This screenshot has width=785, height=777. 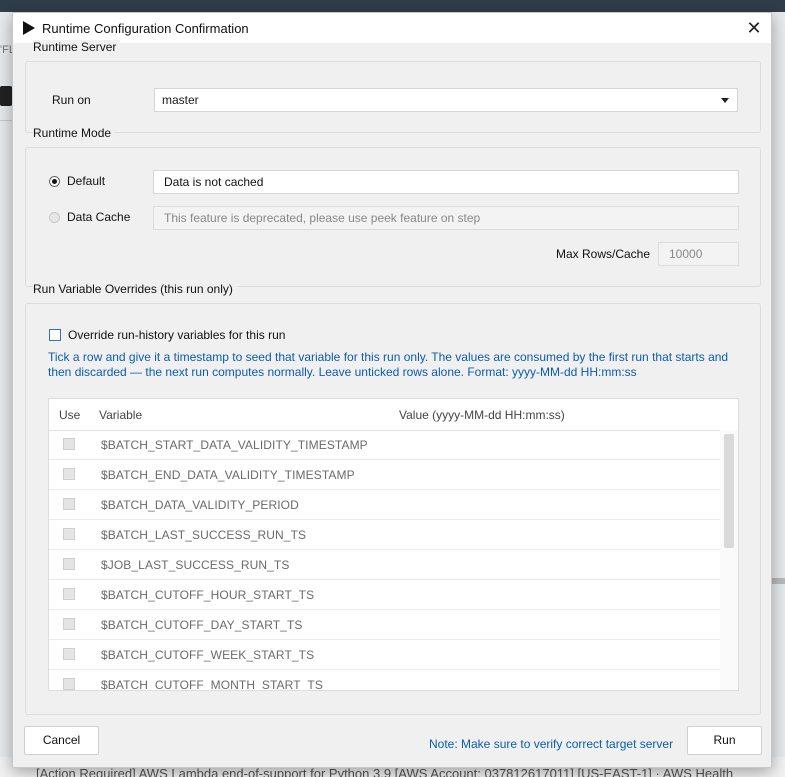 I want to click on runtime-server-group: Runtime Server Run on master, so click(x=393, y=86).